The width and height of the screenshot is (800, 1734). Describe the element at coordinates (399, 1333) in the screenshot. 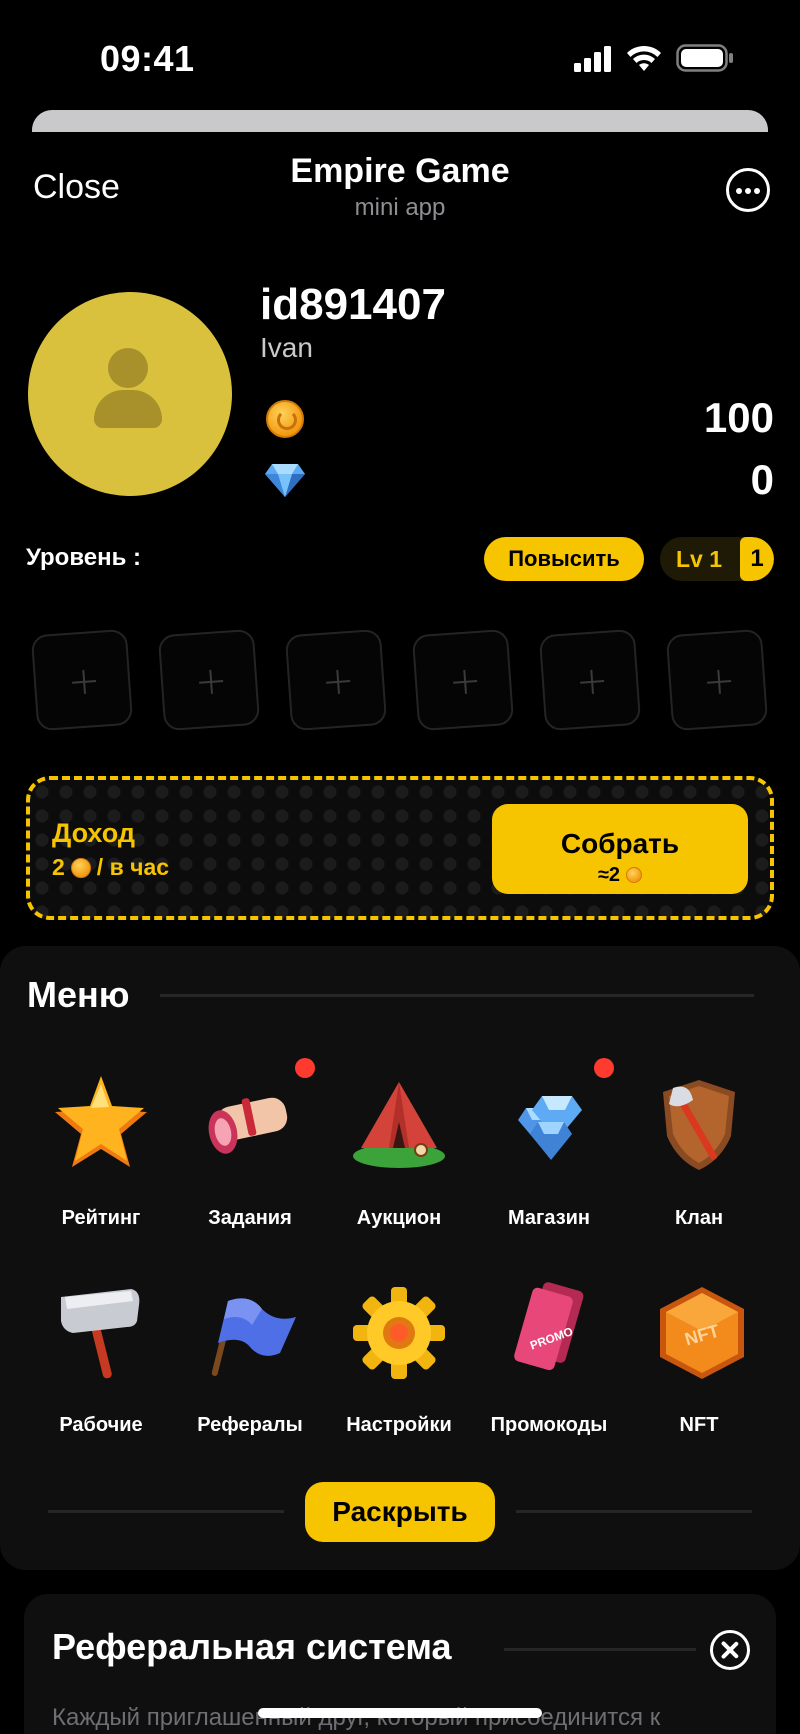

I see `gear-icon` at that location.